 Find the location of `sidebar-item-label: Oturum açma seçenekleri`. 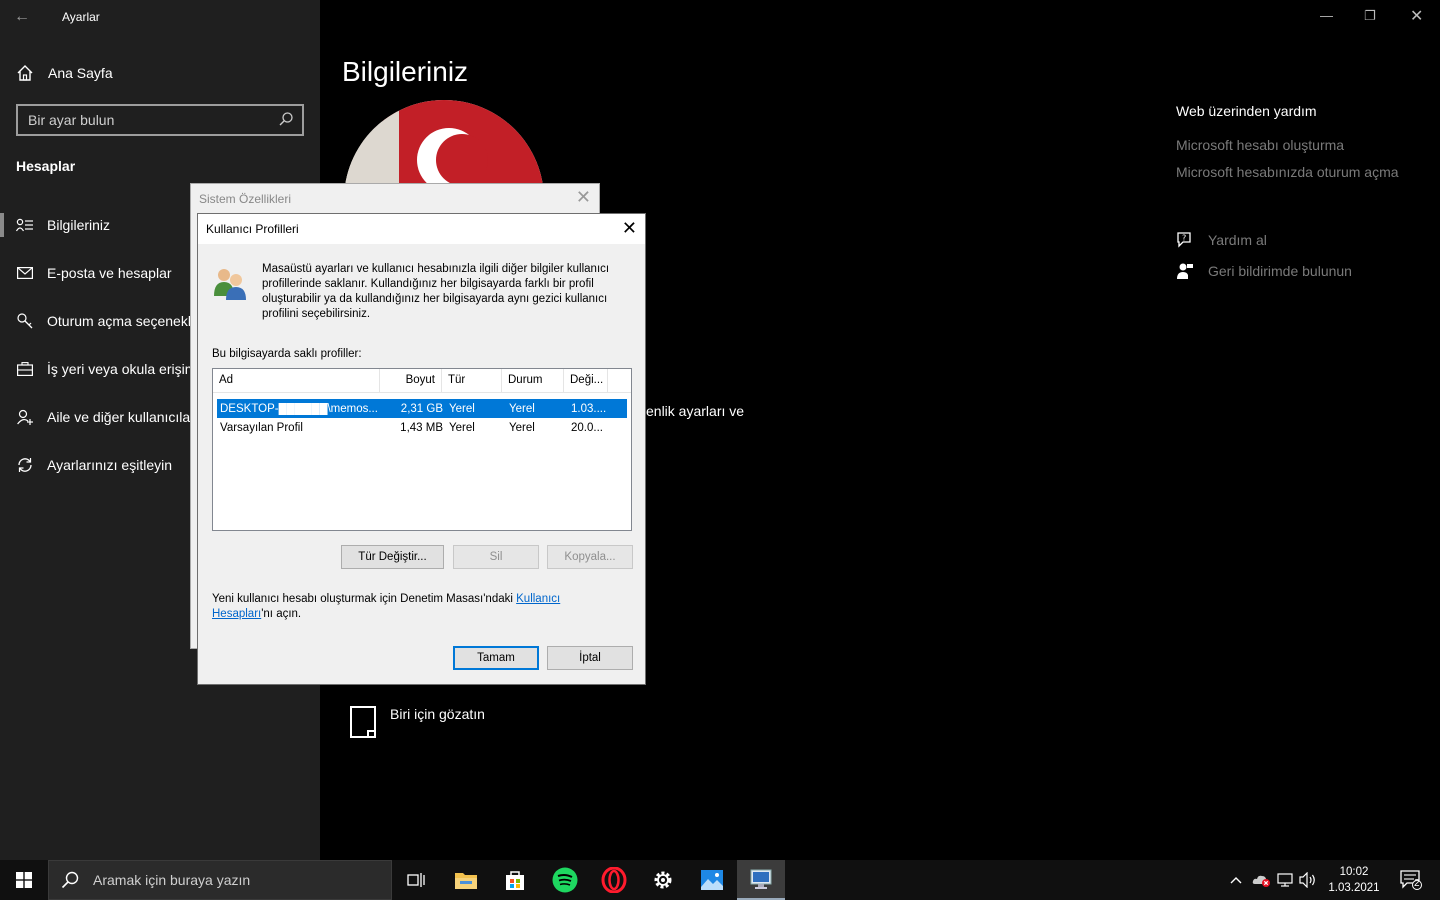

sidebar-item-label: Oturum açma seçenekleri is located at coordinates (127, 321).